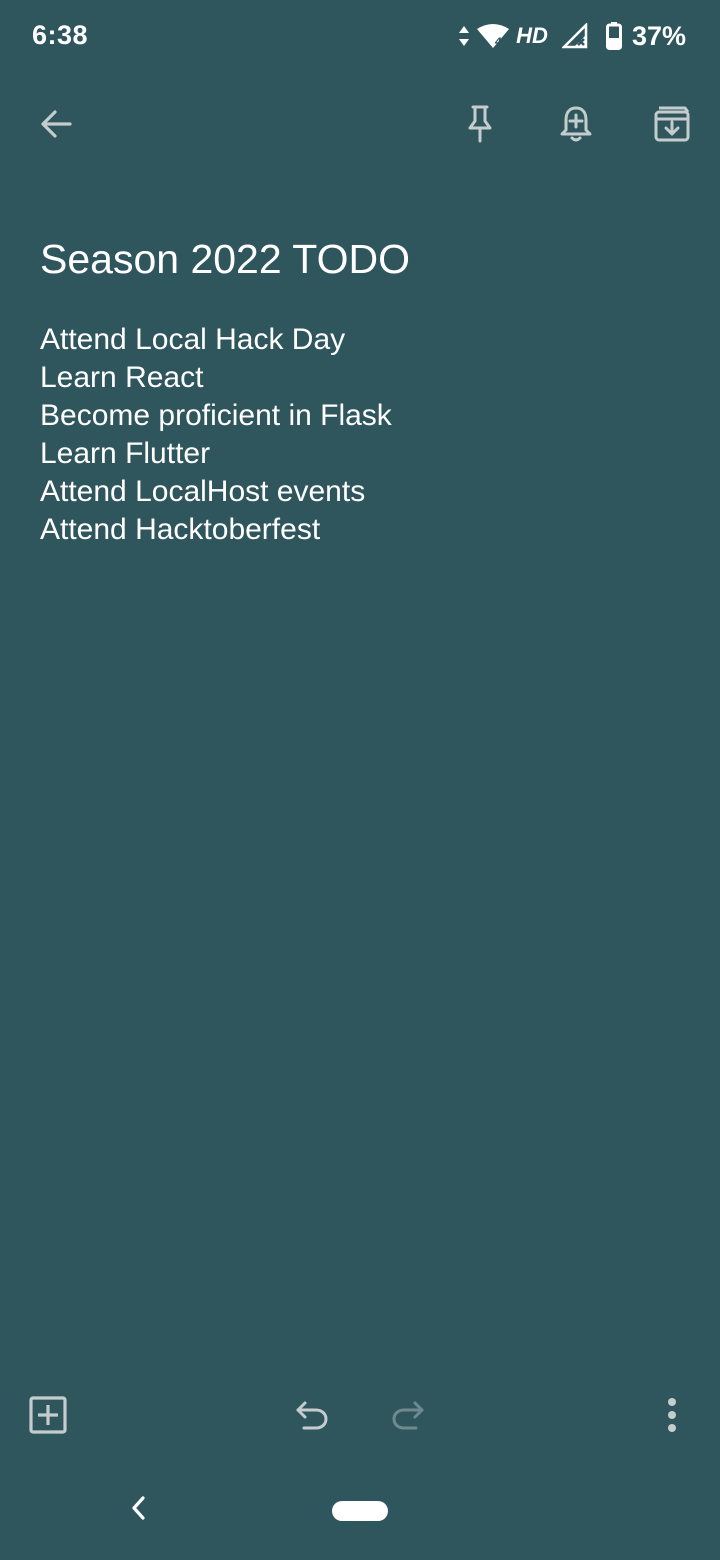 The height and width of the screenshot is (1560, 720). Describe the element at coordinates (658, 35) in the screenshot. I see `battery-percent: 37%` at that location.